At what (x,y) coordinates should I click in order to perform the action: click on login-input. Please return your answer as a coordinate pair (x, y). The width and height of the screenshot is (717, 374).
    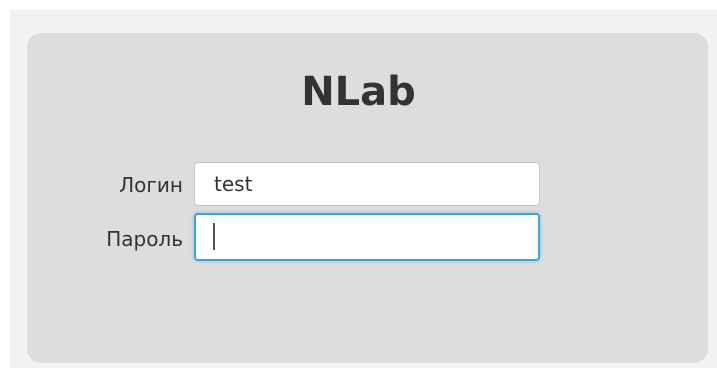
    Looking at the image, I should click on (367, 184).